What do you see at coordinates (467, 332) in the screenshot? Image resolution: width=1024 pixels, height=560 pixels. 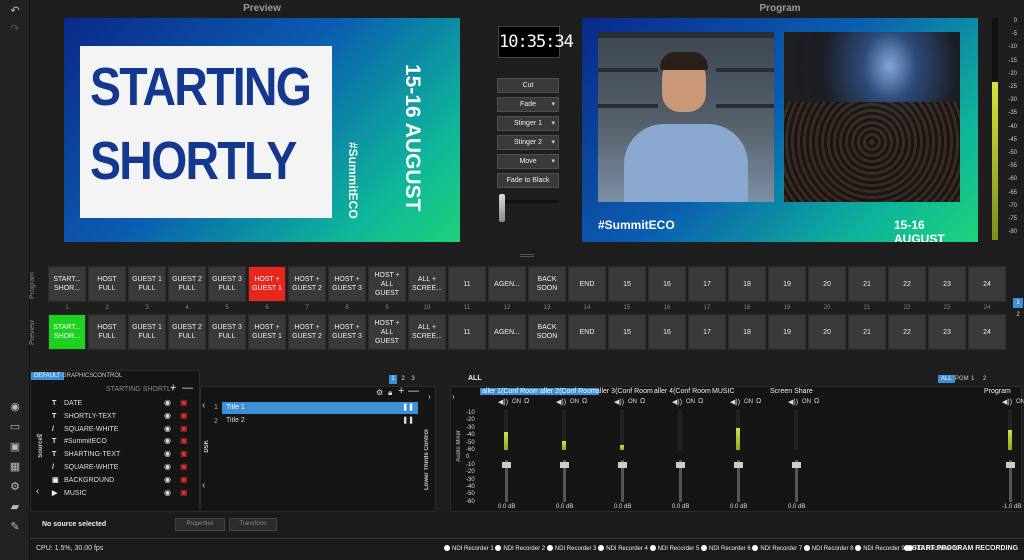 I see `preview-button-11: 11` at bounding box center [467, 332].